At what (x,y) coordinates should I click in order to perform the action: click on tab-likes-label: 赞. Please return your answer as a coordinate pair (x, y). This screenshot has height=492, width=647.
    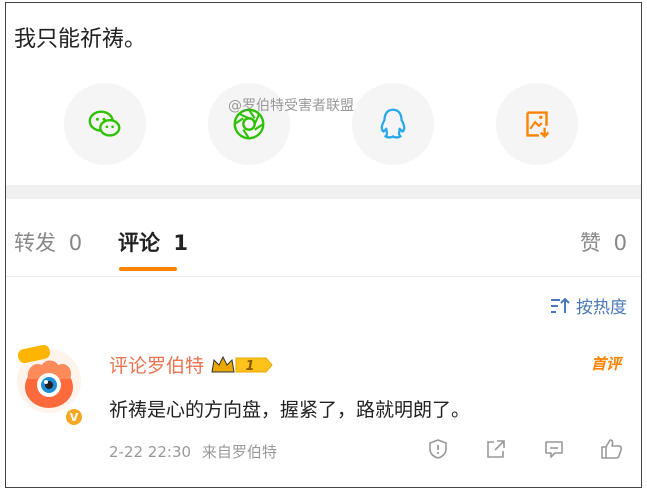
    Looking at the image, I should click on (590, 243).